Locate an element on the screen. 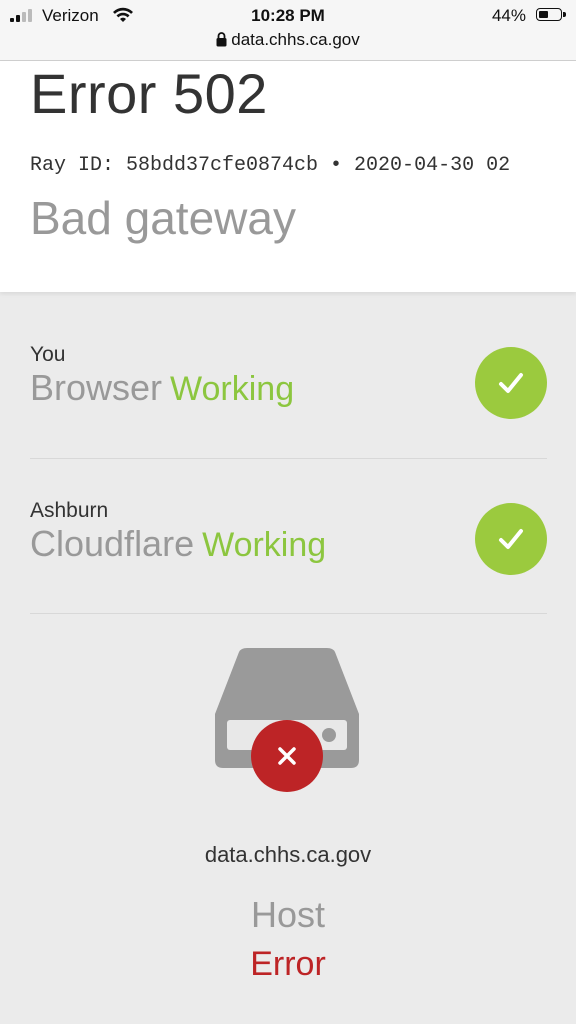  host-status: Error is located at coordinates (288, 964).